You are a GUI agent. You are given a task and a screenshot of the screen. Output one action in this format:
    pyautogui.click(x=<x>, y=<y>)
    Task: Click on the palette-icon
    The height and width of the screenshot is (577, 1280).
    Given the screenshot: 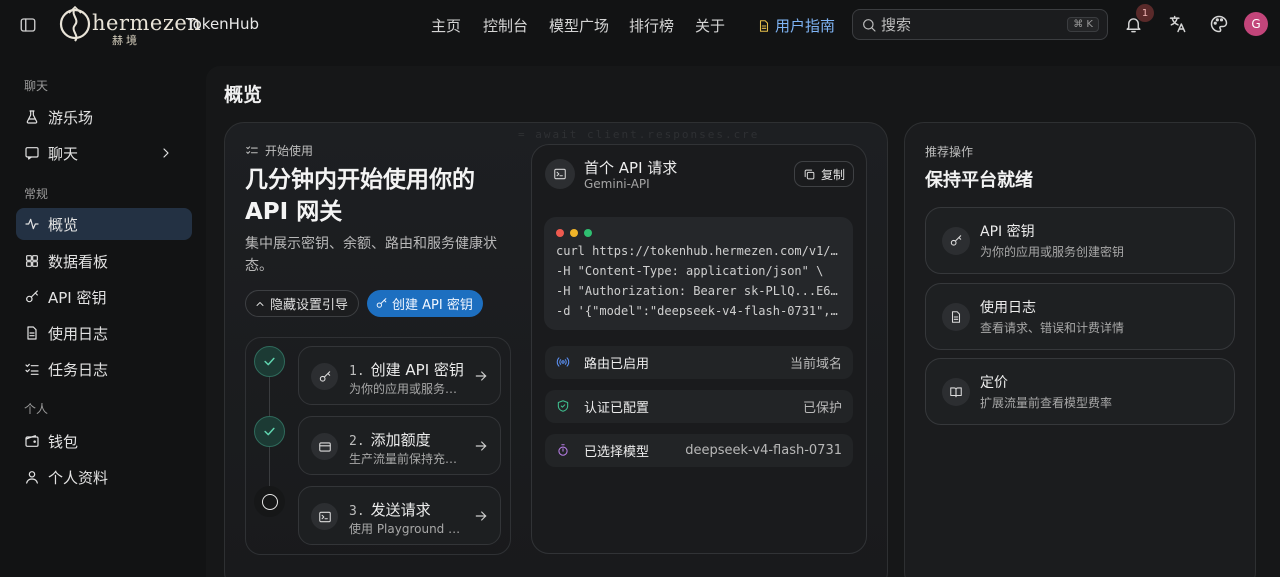 What is the action you would take?
    pyautogui.click(x=1219, y=24)
    